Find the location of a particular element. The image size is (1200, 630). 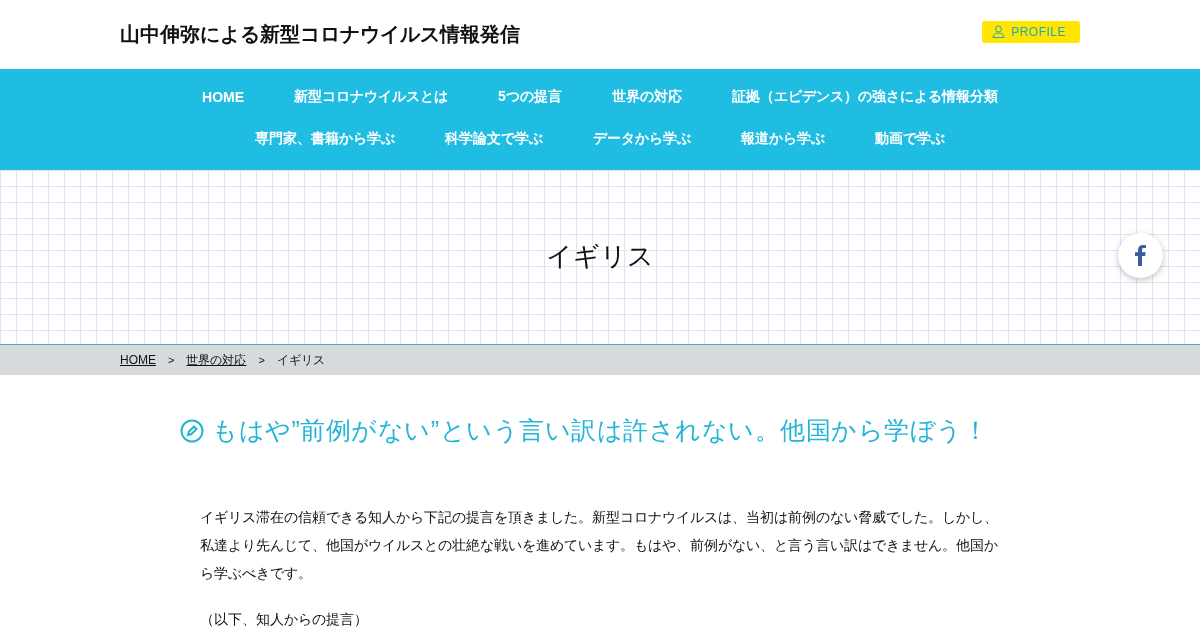

heading-text: もはや”前例がない”という言い訳は許されない。他国から学ぼう！ is located at coordinates (600, 430).